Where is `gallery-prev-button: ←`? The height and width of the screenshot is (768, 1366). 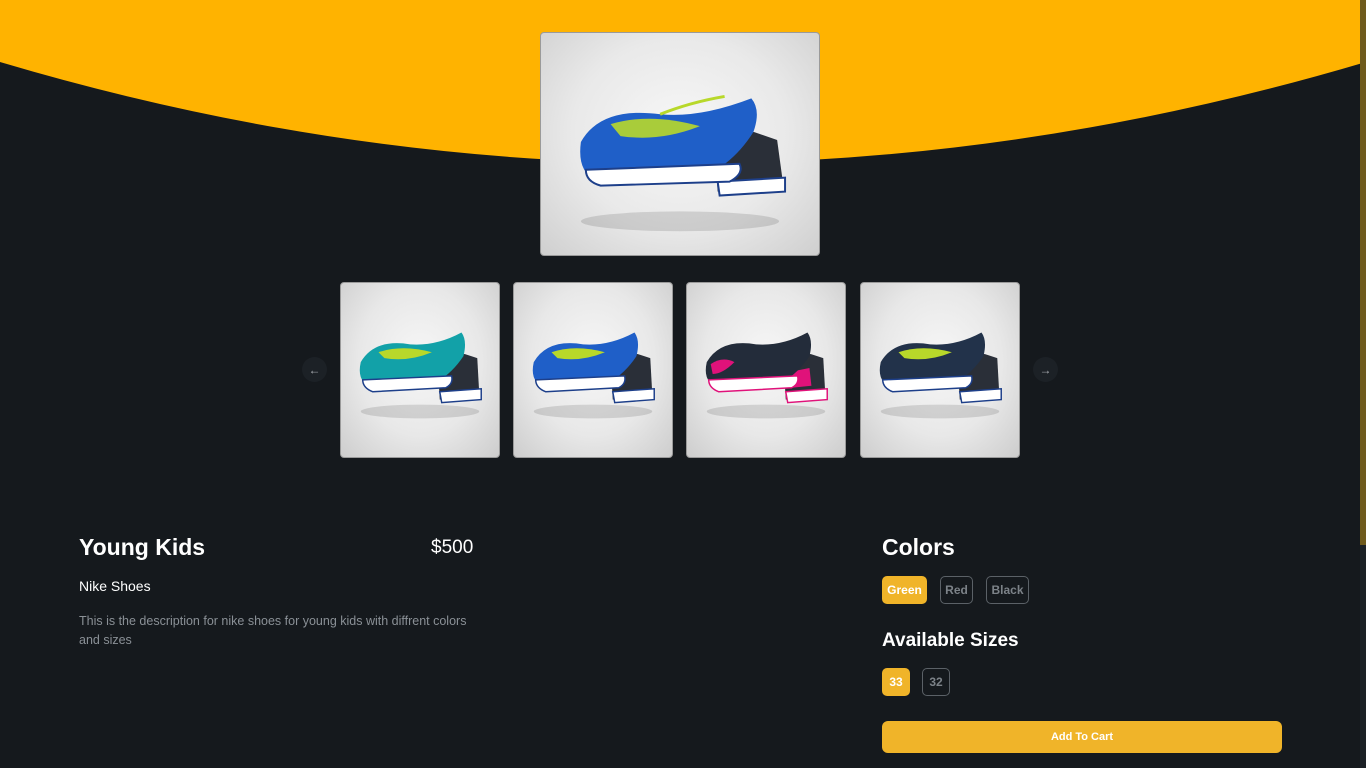 gallery-prev-button: ← is located at coordinates (314, 369).